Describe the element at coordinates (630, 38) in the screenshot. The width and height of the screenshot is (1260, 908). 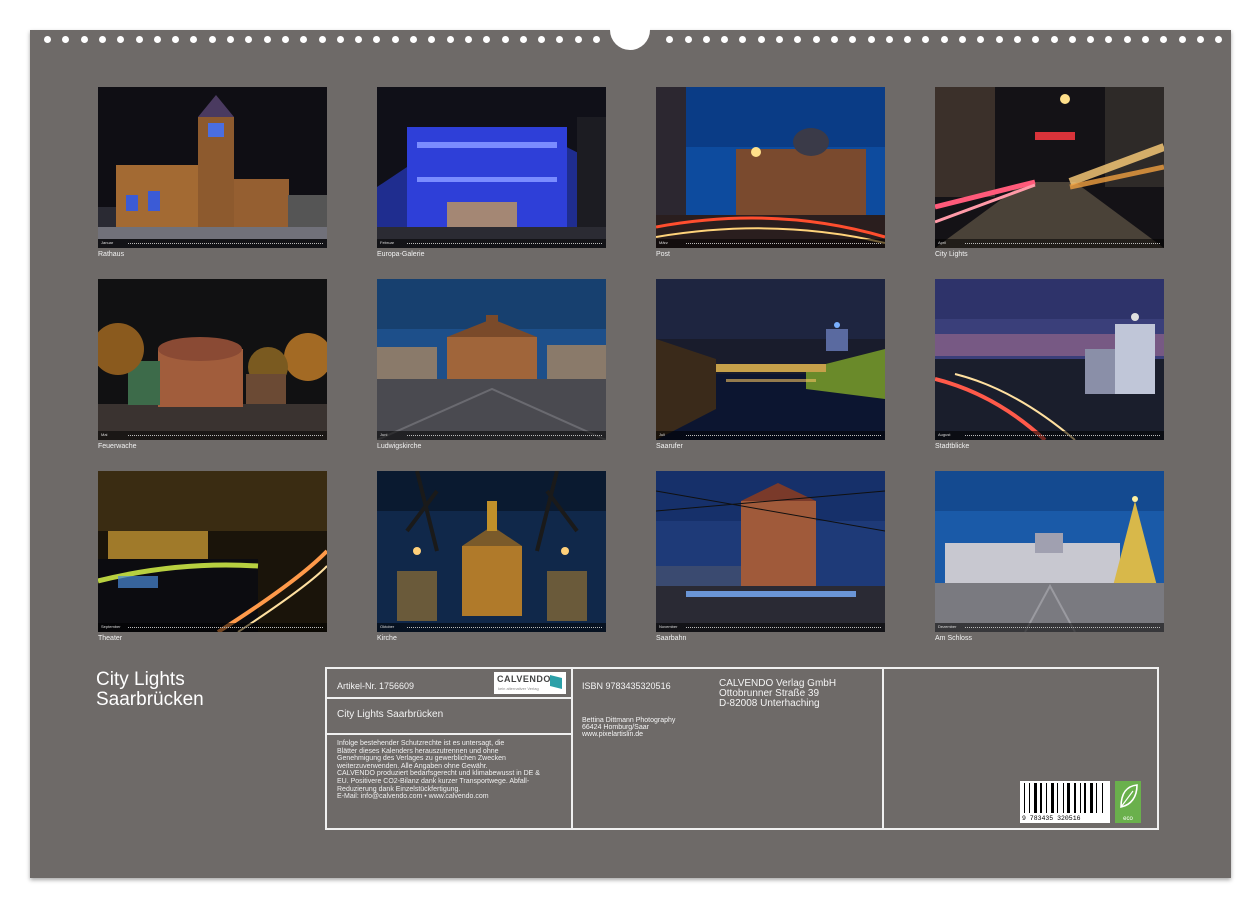
I see `hanger-cutout` at that location.